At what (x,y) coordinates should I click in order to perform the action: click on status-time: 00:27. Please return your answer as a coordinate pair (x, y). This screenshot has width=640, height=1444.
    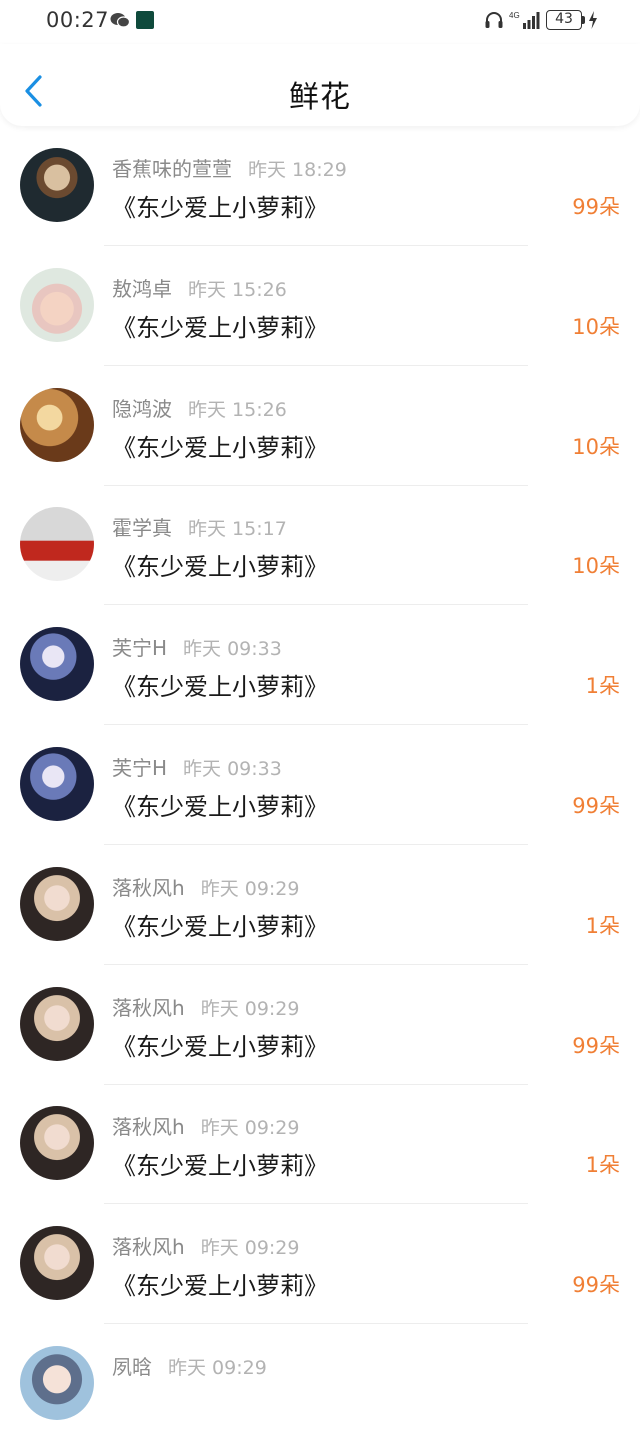
    Looking at the image, I should click on (78, 20).